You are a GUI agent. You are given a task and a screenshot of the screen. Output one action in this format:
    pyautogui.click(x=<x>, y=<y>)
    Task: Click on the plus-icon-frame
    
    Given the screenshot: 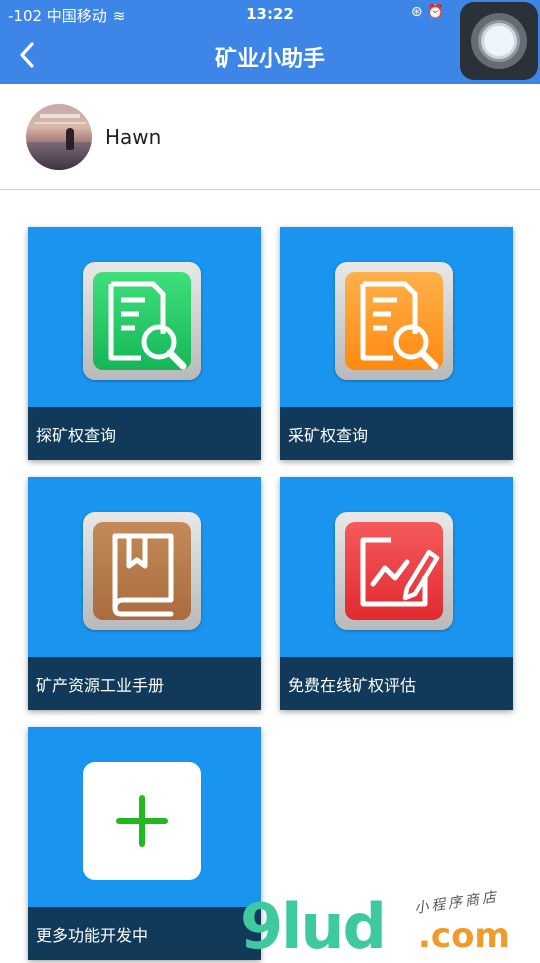 What is the action you would take?
    pyautogui.click(x=142, y=821)
    